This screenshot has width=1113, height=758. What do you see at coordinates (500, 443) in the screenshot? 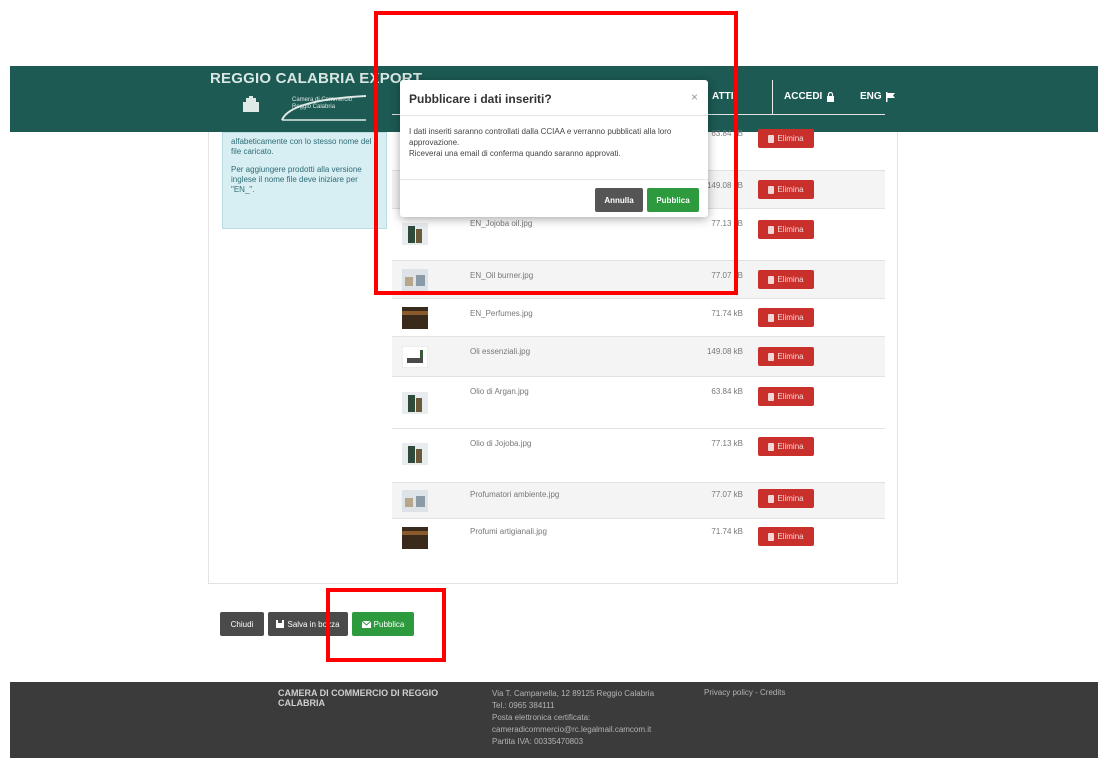
I see `file-name: Olio di Jojoba.jpg` at bounding box center [500, 443].